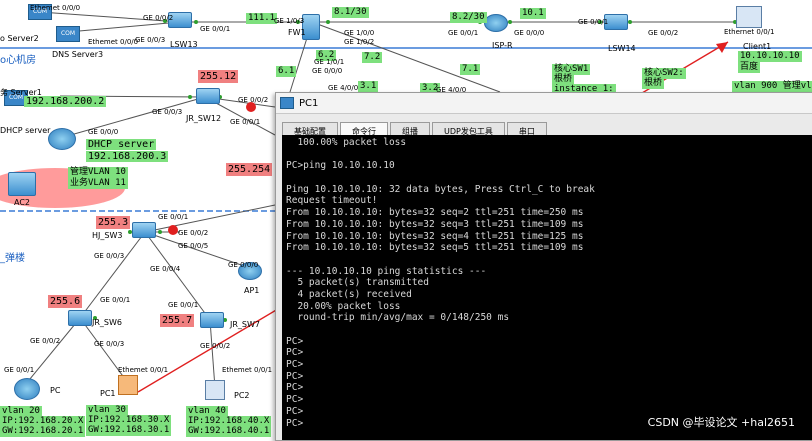 Image resolution: width=812 pixels, height=441 pixels. I want to click on fw1-name: FW1, so click(297, 32).